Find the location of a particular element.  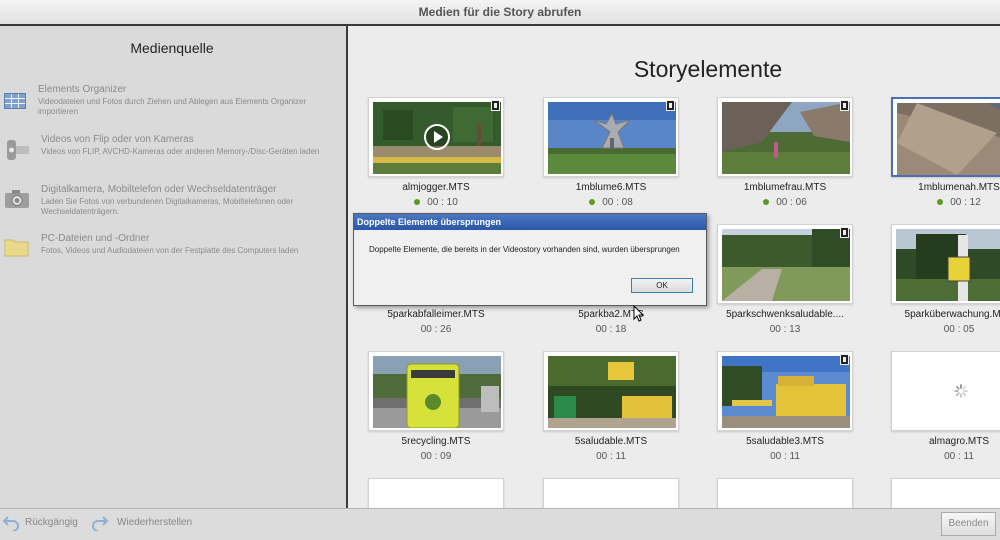

media-thumbnail-loading is located at coordinates (945, 391).